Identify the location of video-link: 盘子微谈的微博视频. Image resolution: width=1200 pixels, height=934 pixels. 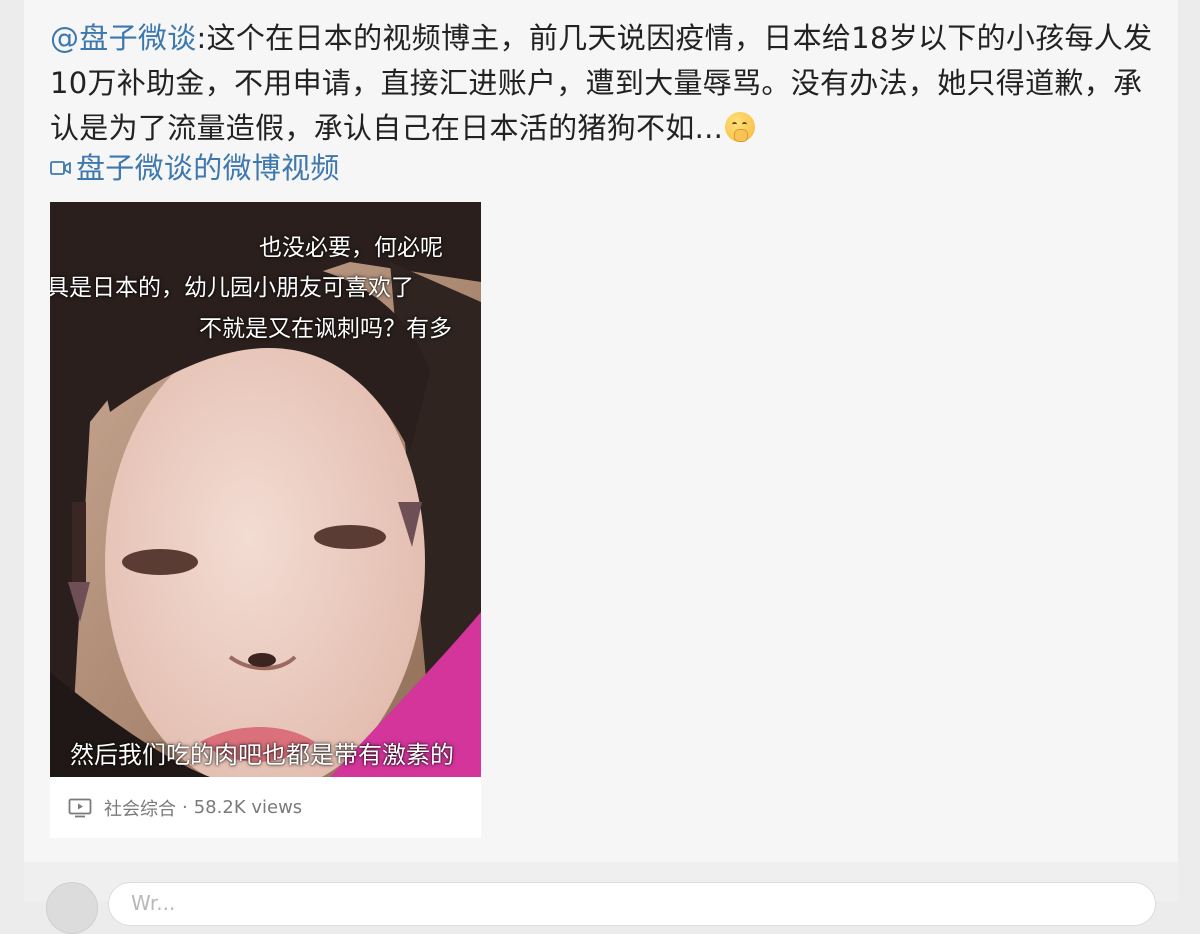
(195, 168).